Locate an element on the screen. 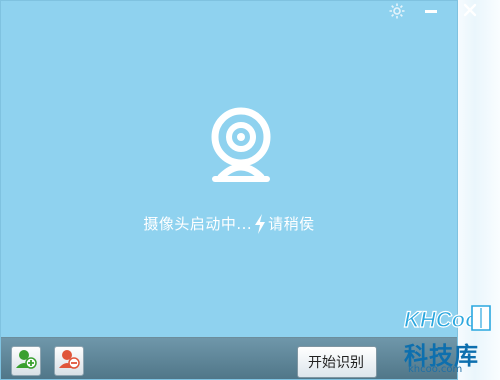 This screenshot has height=380, width=500. webcam-icon is located at coordinates (241, 147).